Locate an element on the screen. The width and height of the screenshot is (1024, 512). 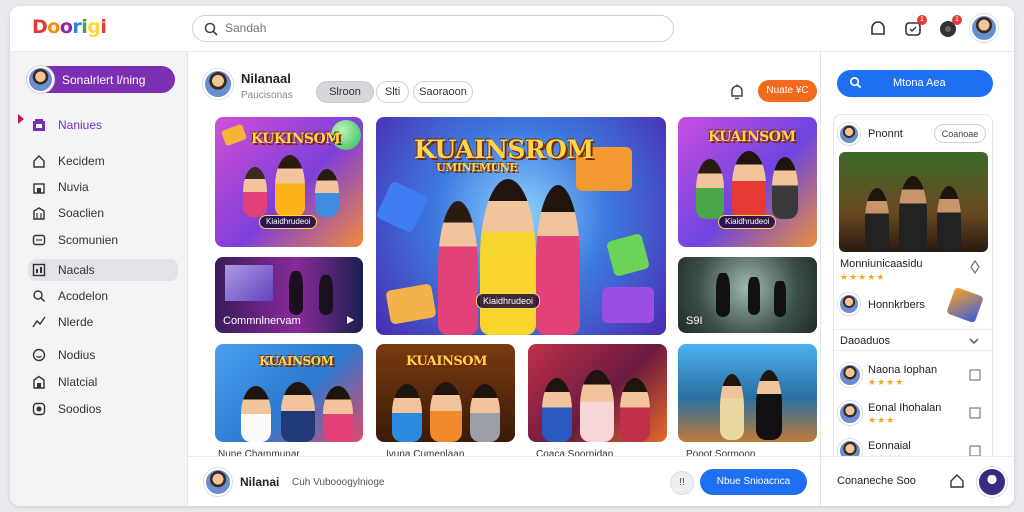
grid-icon is located at coordinates (39, 270).